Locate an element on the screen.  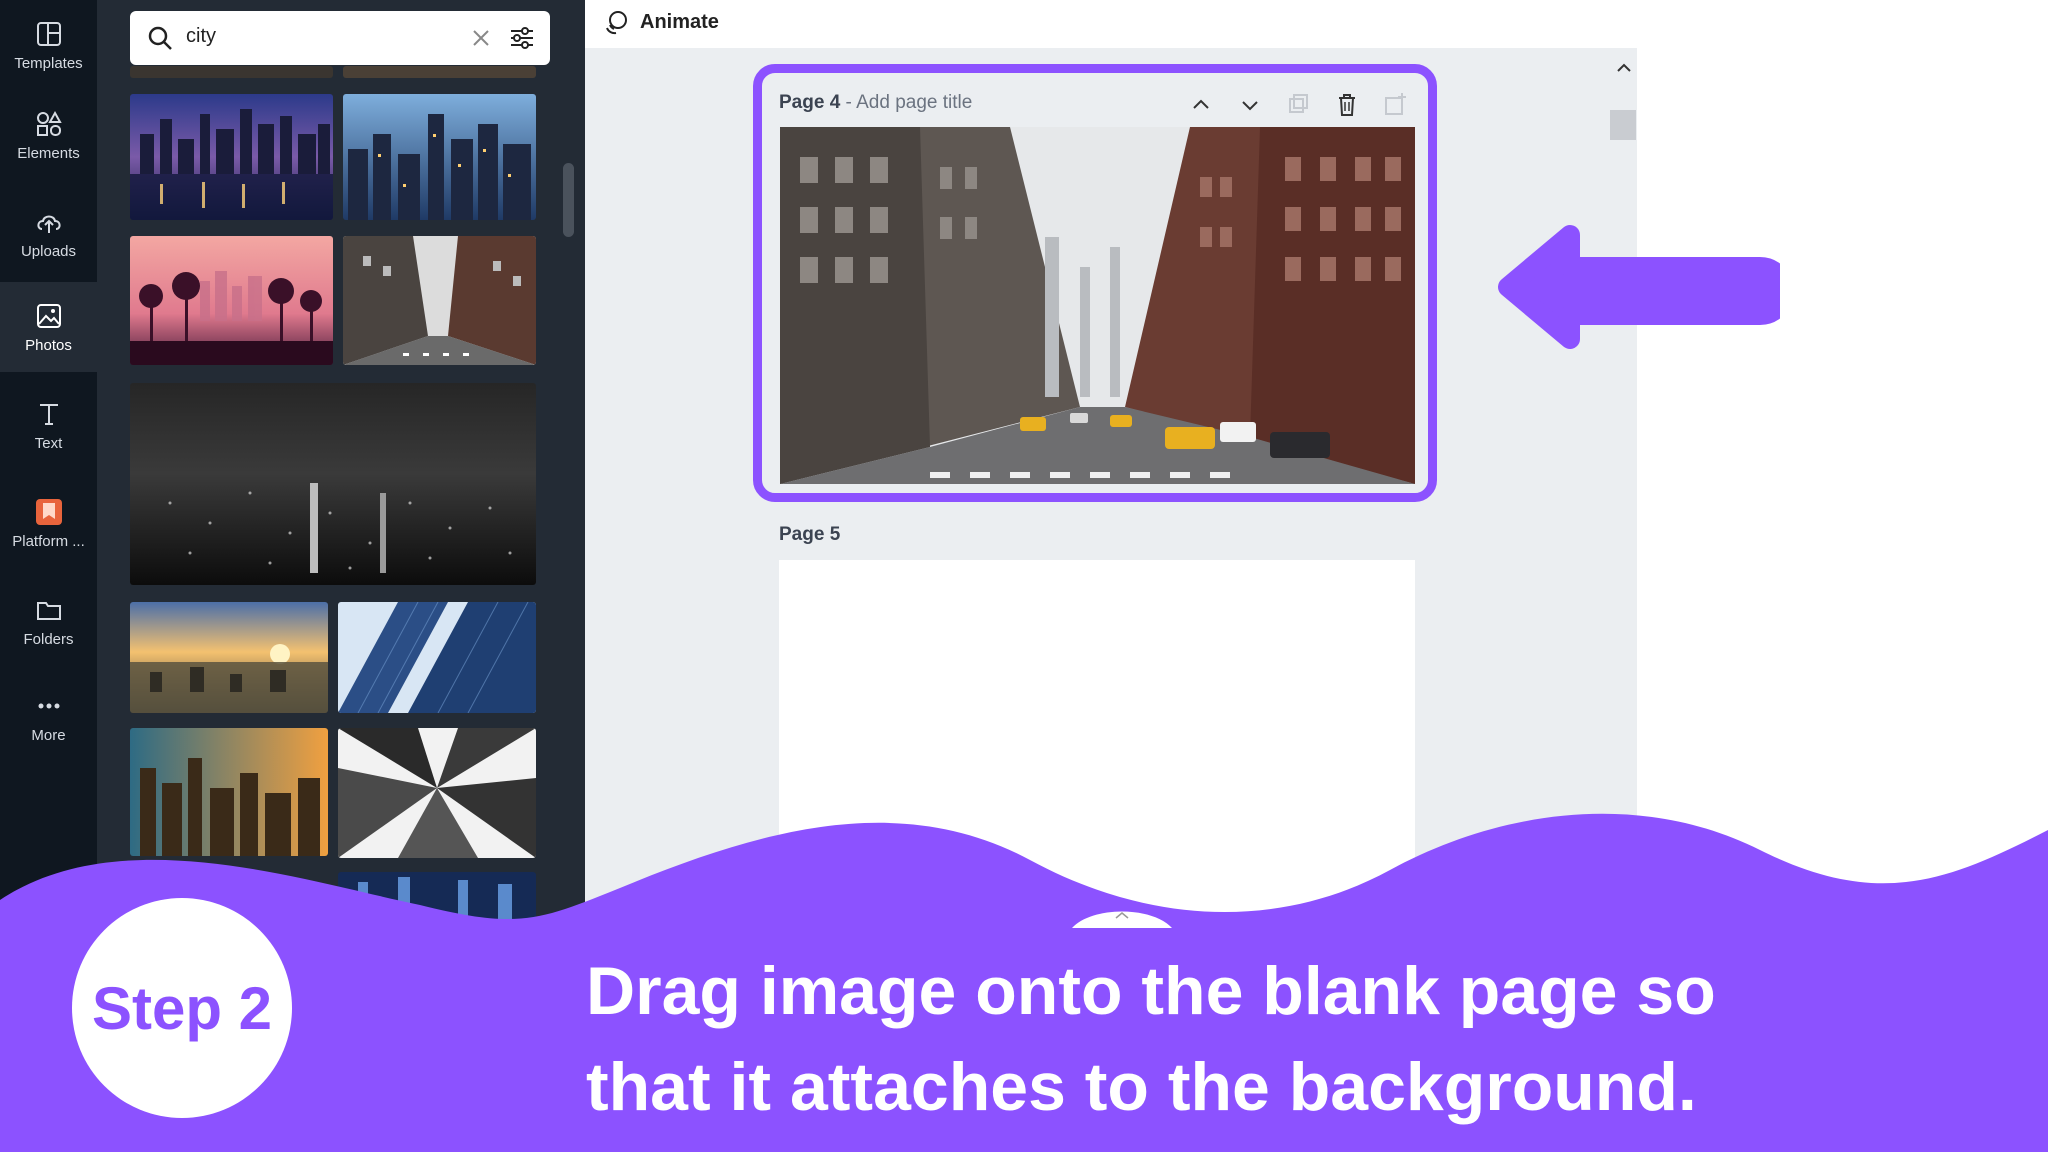
rail-label-templates: Templates is located at coordinates (48, 63).